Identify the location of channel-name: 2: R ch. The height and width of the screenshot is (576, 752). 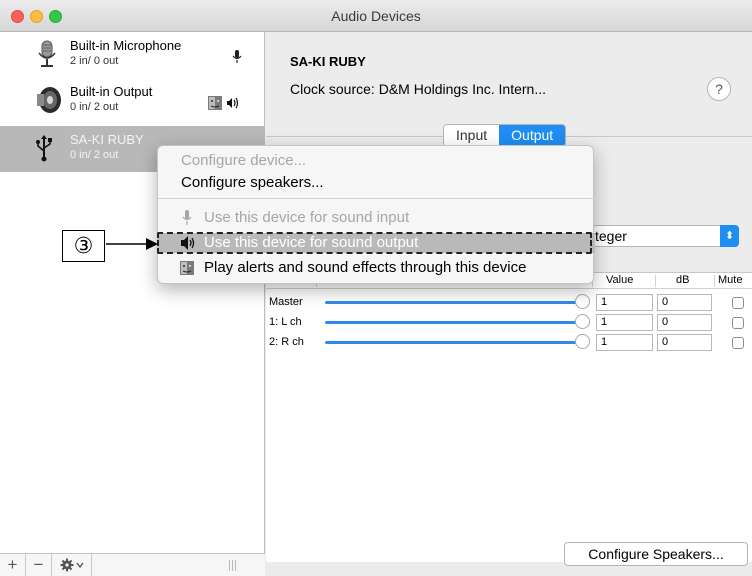
(286, 342).